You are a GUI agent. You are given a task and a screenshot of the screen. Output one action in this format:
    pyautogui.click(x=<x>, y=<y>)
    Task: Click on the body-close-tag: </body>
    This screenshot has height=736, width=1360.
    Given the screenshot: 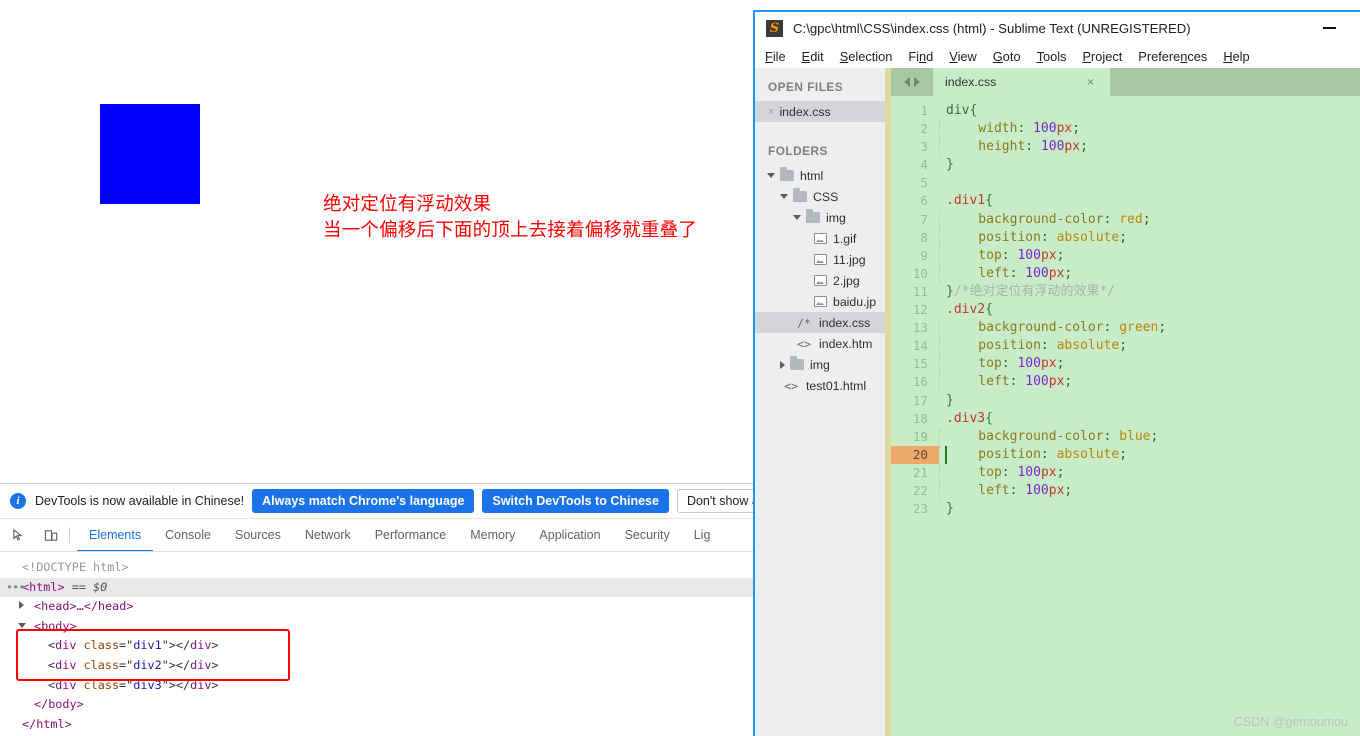 What is the action you would take?
    pyautogui.click(x=59, y=704)
    